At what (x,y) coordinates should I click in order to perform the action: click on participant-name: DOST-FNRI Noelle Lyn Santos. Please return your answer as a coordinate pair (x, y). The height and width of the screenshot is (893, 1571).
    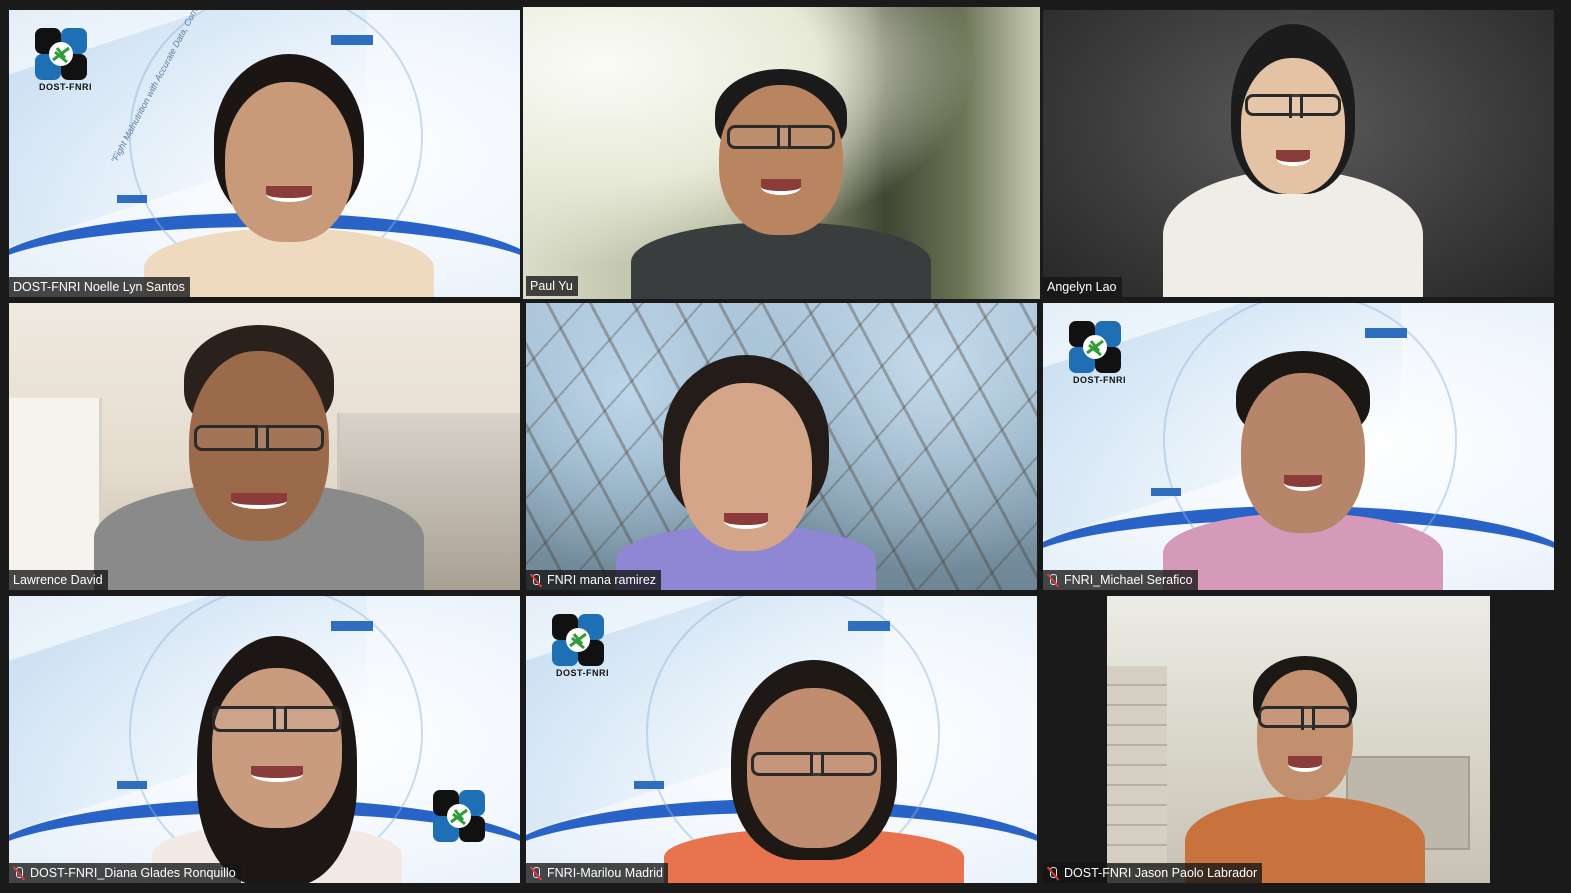
    Looking at the image, I should click on (99, 287).